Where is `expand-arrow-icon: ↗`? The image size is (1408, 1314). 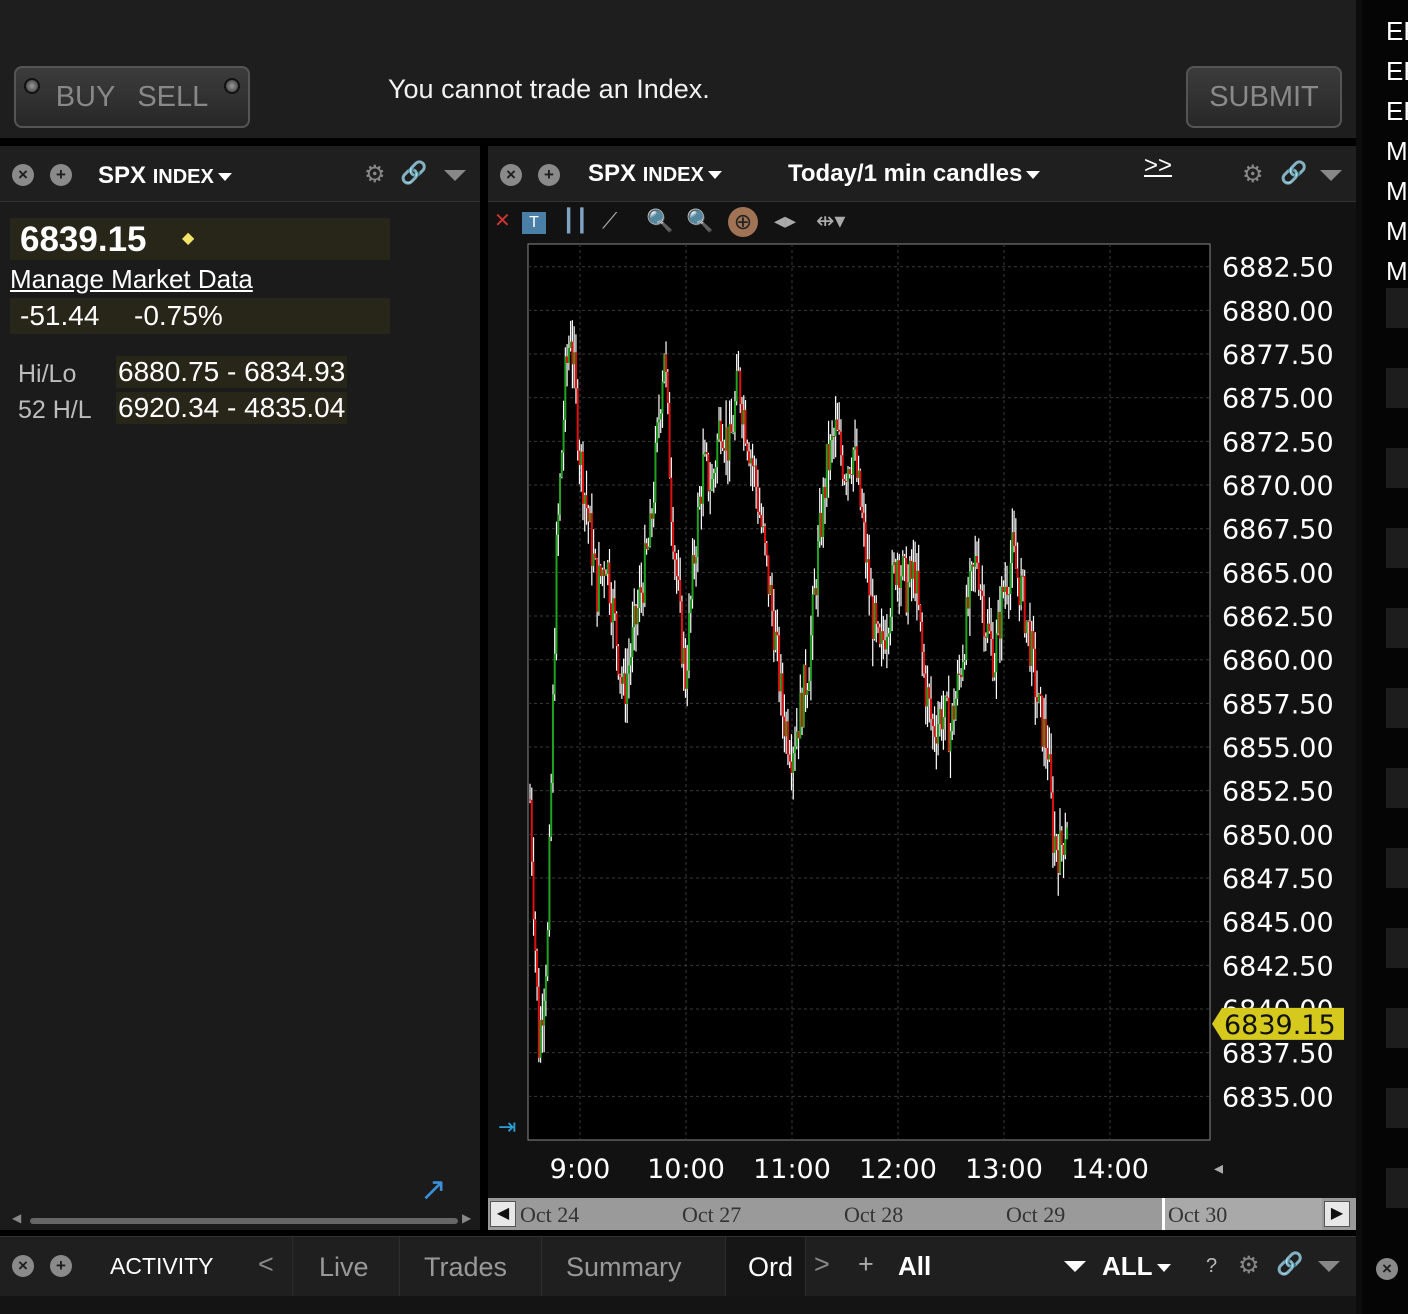
expand-arrow-icon: ↗ is located at coordinates (433, 1189).